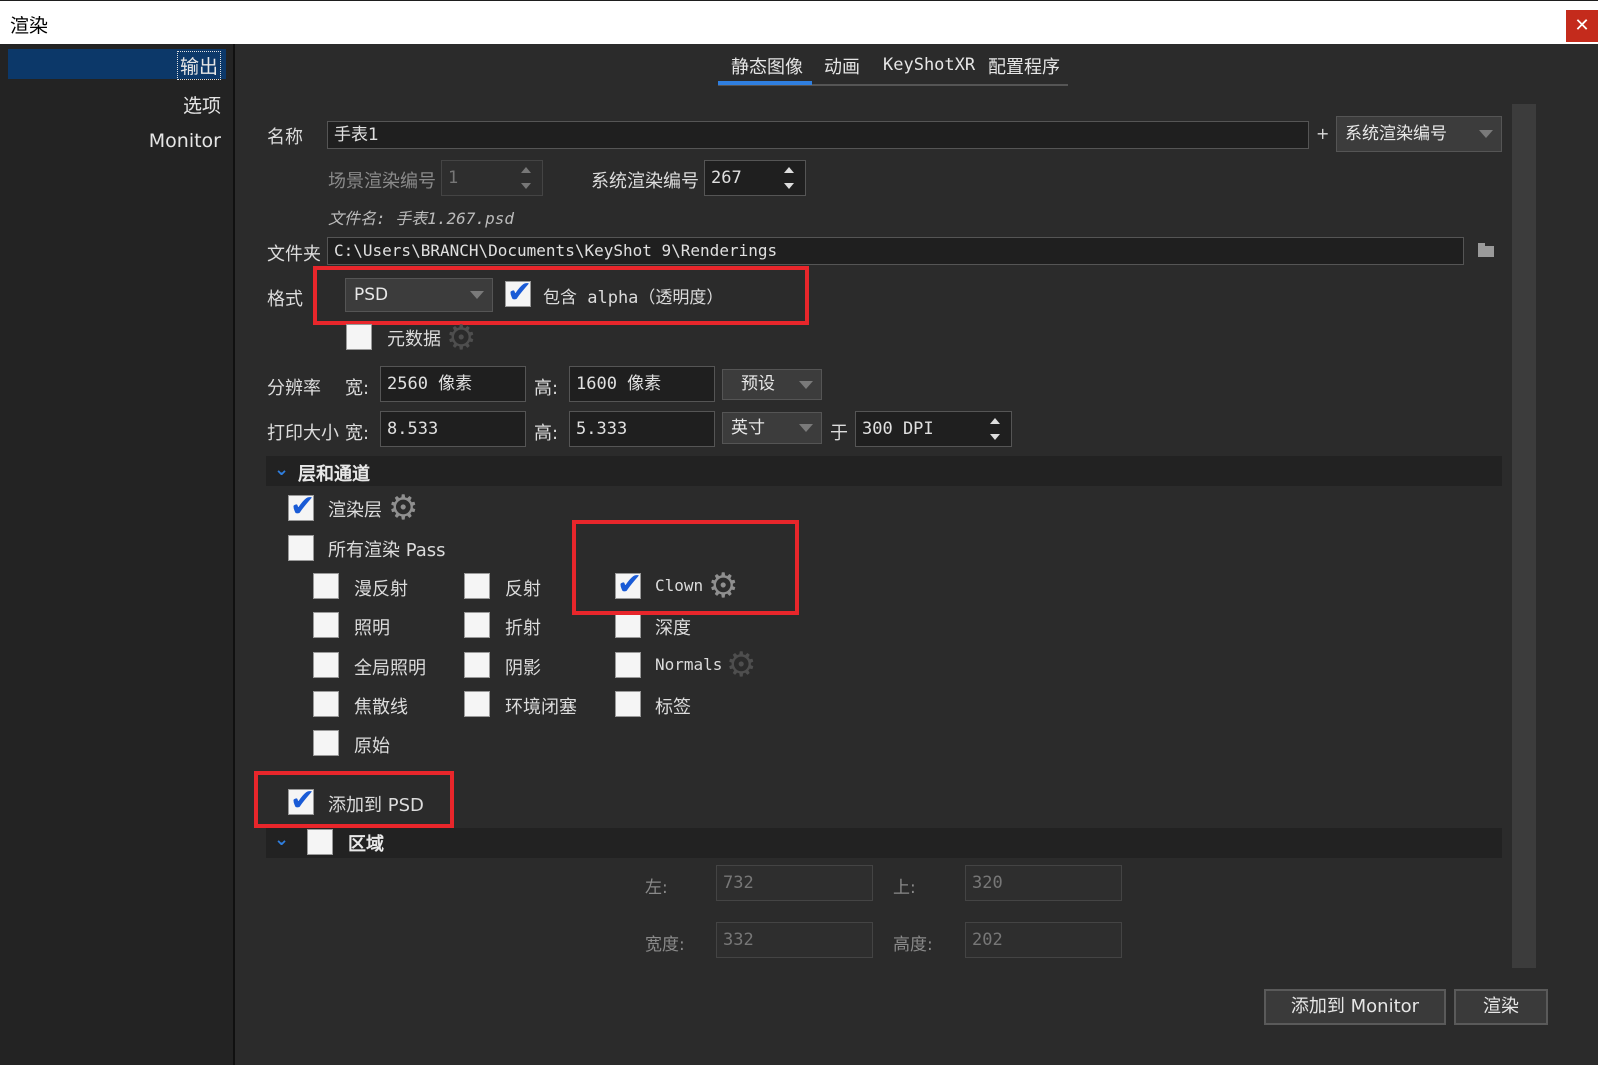  Describe the element at coordinates (642, 429) in the screenshot. I see `print-height-input: 5.333` at that location.